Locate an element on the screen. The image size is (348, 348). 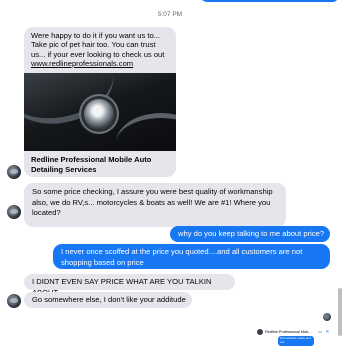
previous-outgoing-bubble-edge is located at coordinates (268, 1).